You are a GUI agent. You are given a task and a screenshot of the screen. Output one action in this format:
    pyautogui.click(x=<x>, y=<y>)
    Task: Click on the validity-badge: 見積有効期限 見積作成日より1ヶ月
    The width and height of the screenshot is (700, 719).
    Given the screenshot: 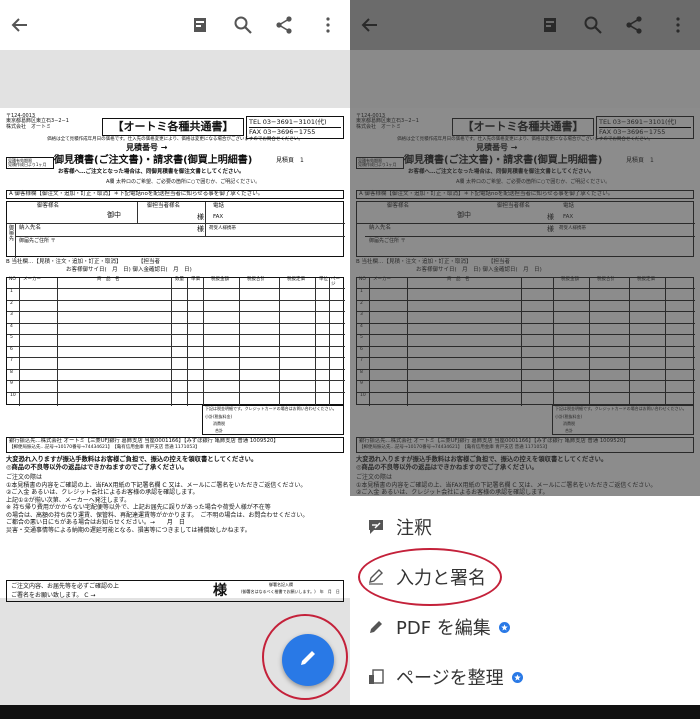 What is the action you would take?
    pyautogui.click(x=380, y=163)
    